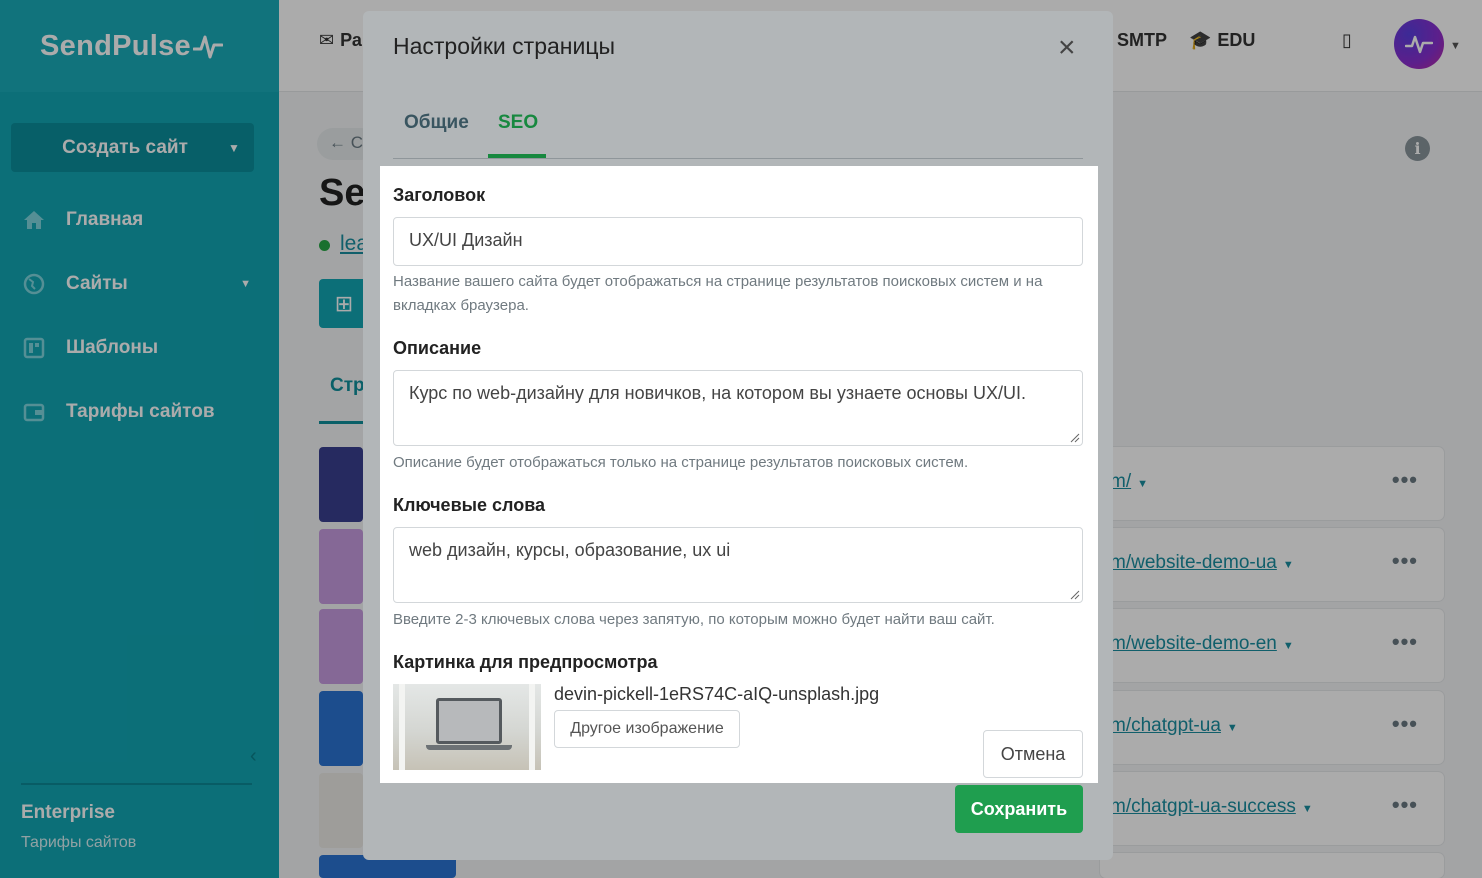  What do you see at coordinates (469, 721) in the screenshot?
I see `laptop-image` at bounding box center [469, 721].